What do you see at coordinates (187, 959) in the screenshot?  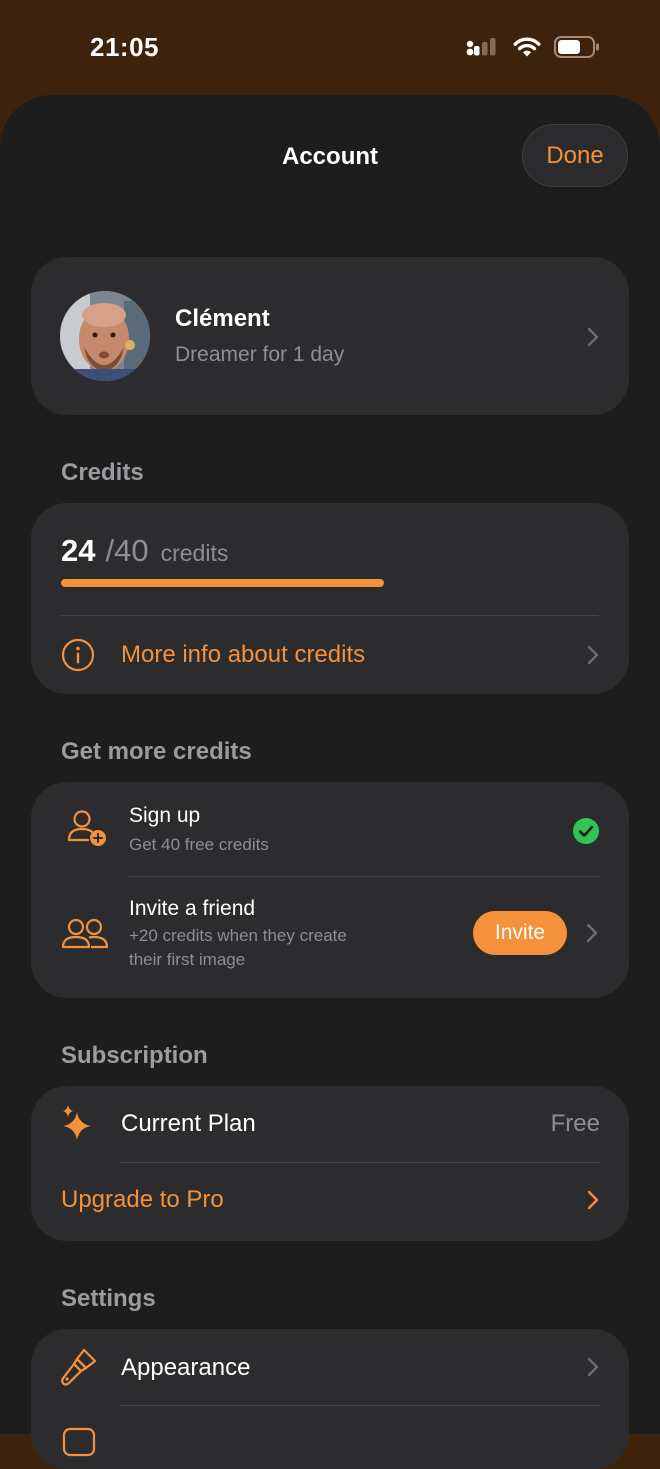 I see `invite-friend-subtitle-line2: their first image` at bounding box center [187, 959].